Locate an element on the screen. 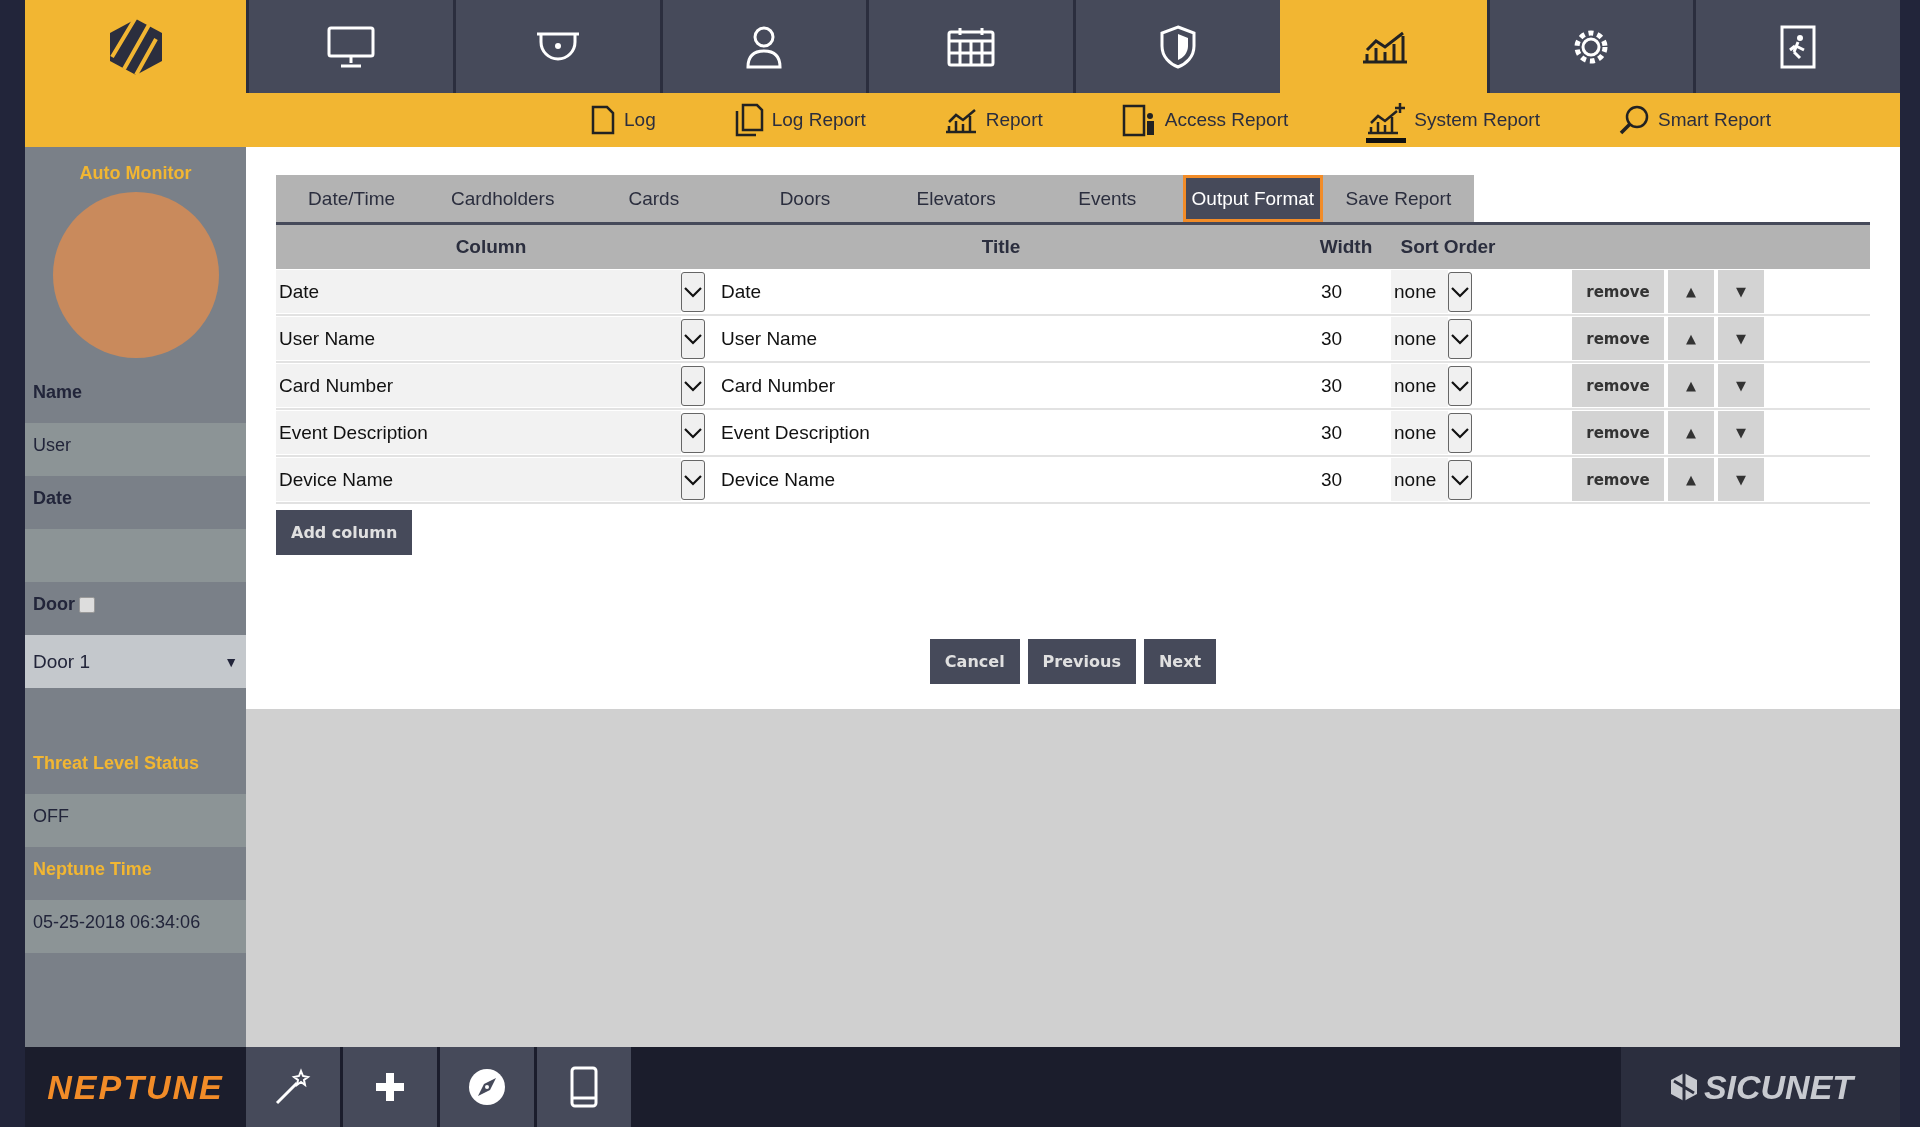 The height and width of the screenshot is (1140, 1920). subnav-item: System Report is located at coordinates (1453, 120).